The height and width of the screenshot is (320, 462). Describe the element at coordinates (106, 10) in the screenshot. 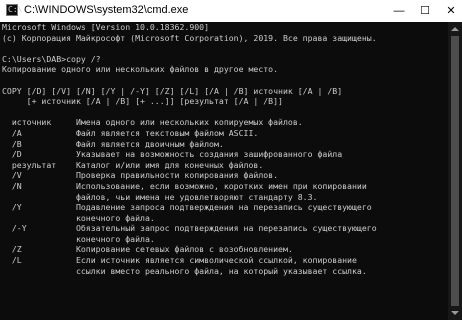

I see `window-title: C:\WINDOWS\system32\cmd.exe` at that location.